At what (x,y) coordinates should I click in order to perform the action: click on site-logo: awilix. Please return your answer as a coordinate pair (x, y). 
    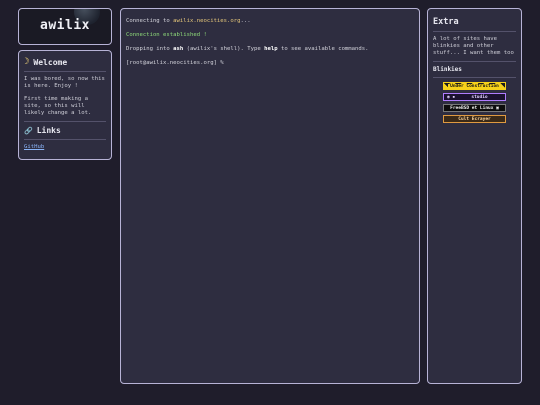
    Looking at the image, I should click on (65, 26).